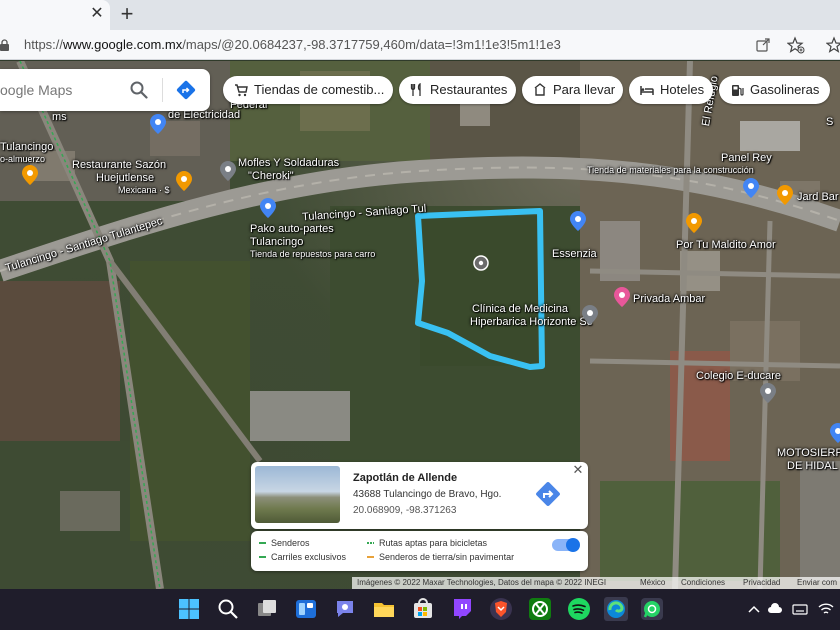  What do you see at coordinates (669, 299) in the screenshot?
I see `map-label-privada-ambar: Privada Ambar` at bounding box center [669, 299].